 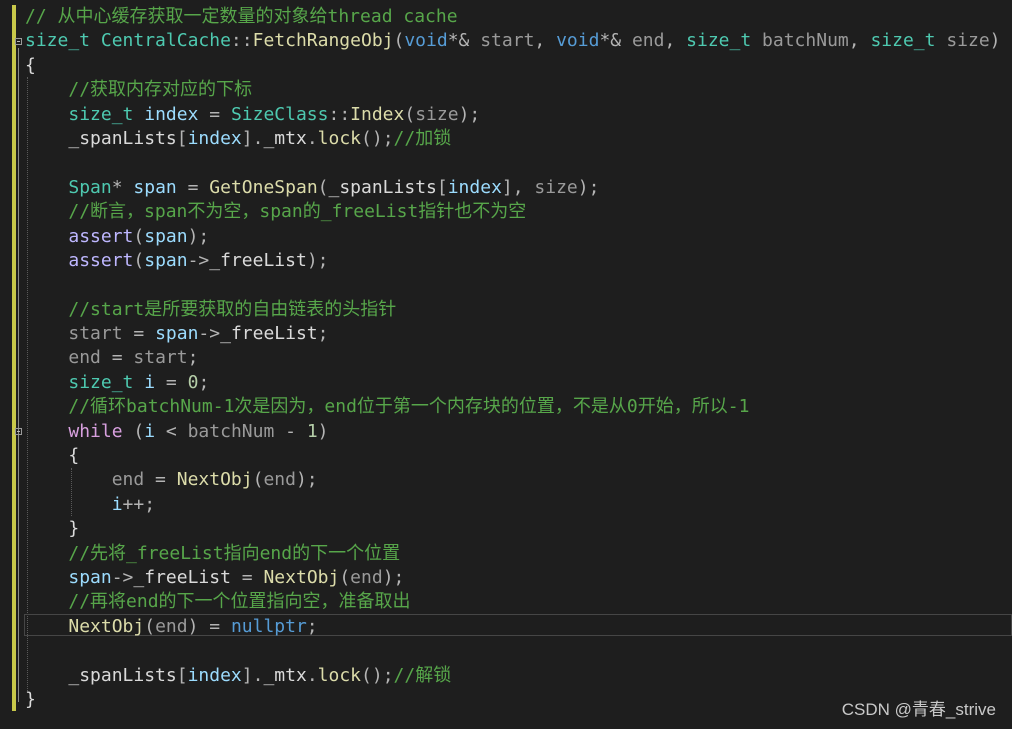 What do you see at coordinates (518, 383) in the screenshot?
I see `code-line: size_t i = 0;` at bounding box center [518, 383].